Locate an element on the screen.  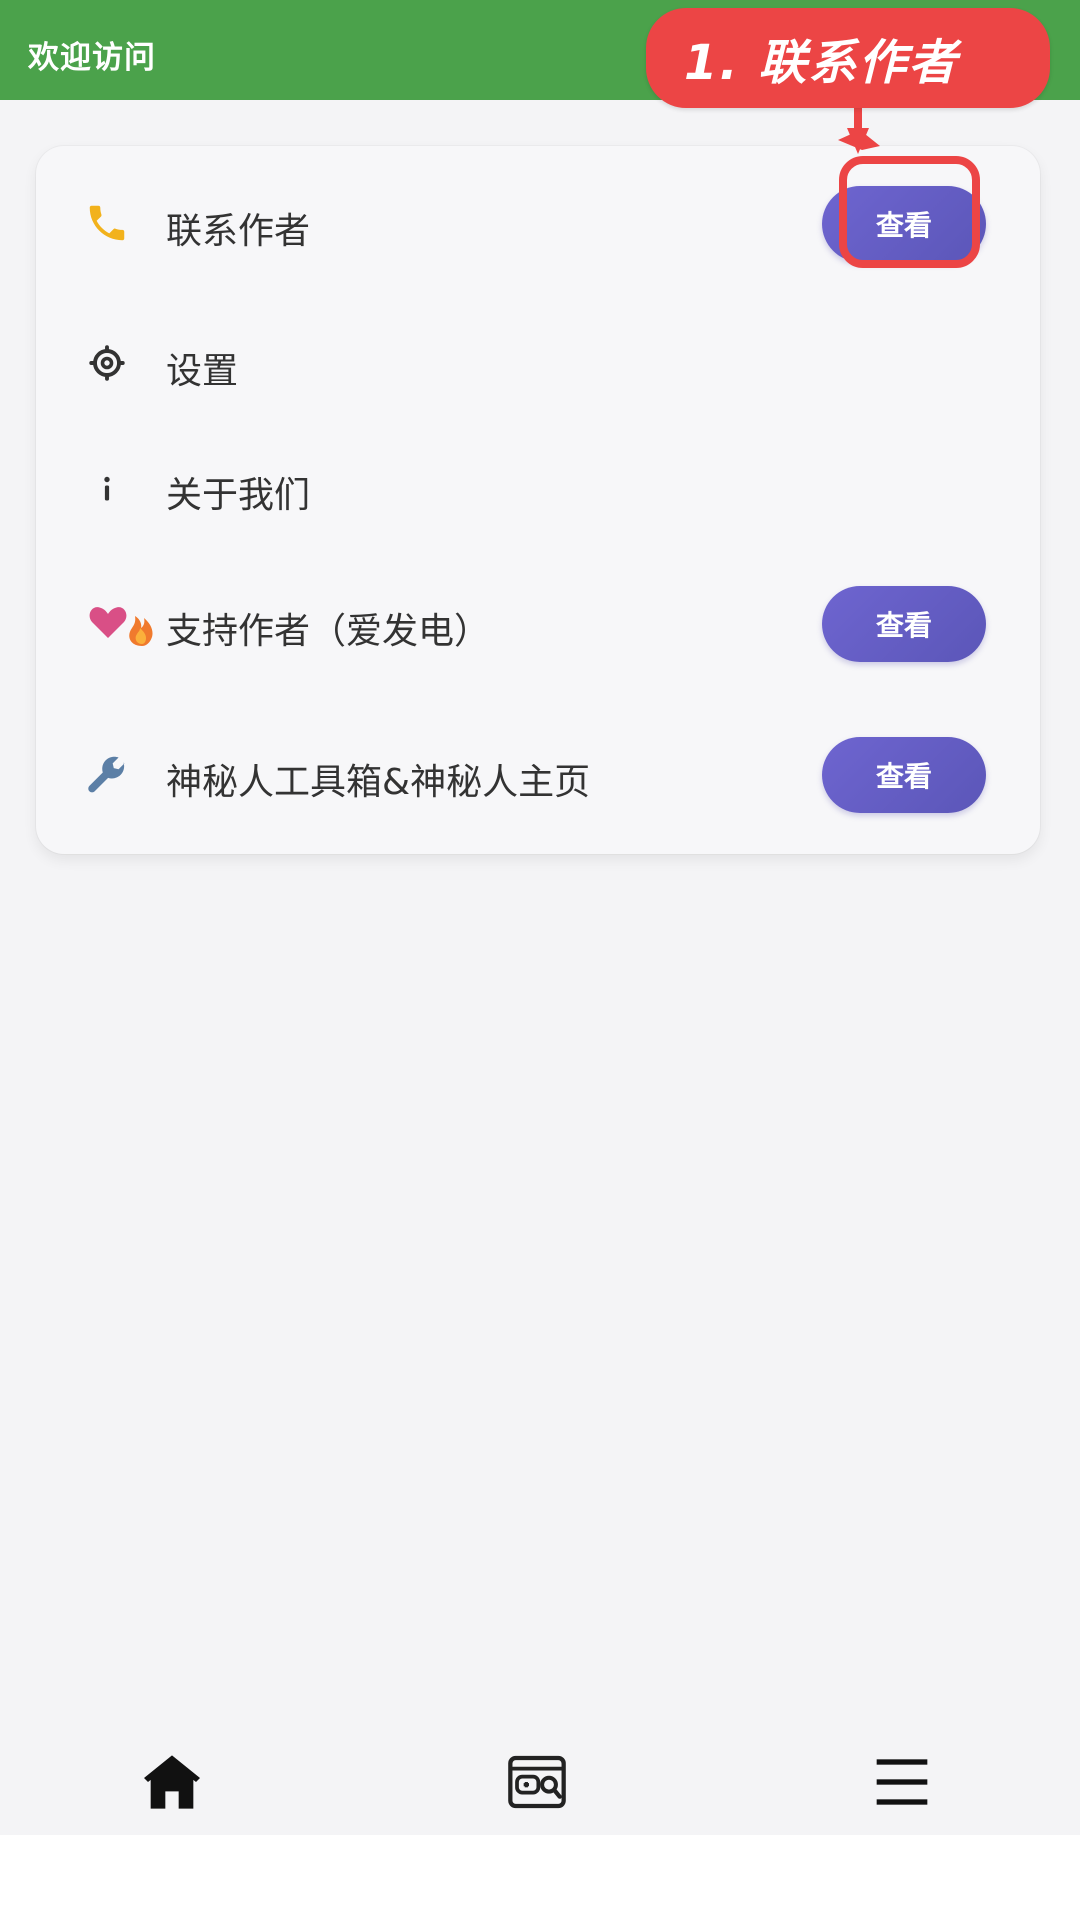
nav-menu is located at coordinates (902, 1792).